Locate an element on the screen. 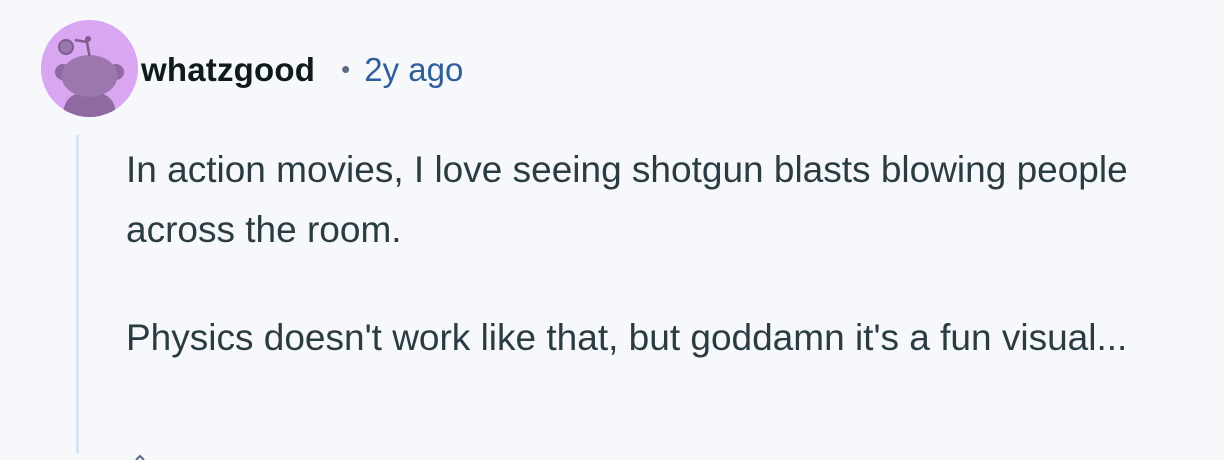 This screenshot has width=1224, height=460. cut-off-action-icon is located at coordinates (140, 457).